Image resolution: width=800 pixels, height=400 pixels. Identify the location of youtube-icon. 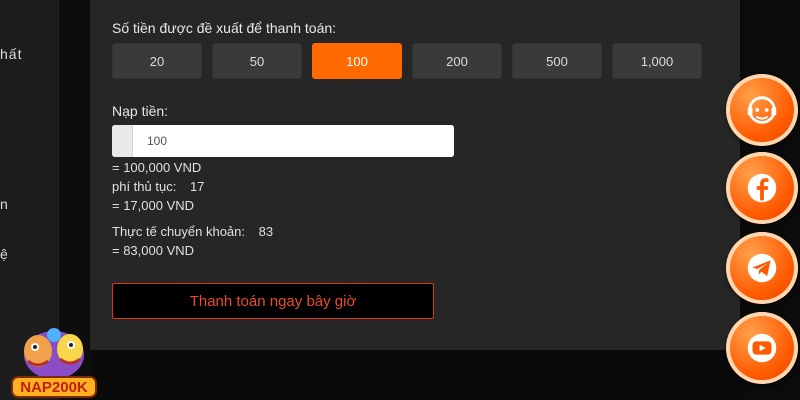
(762, 348).